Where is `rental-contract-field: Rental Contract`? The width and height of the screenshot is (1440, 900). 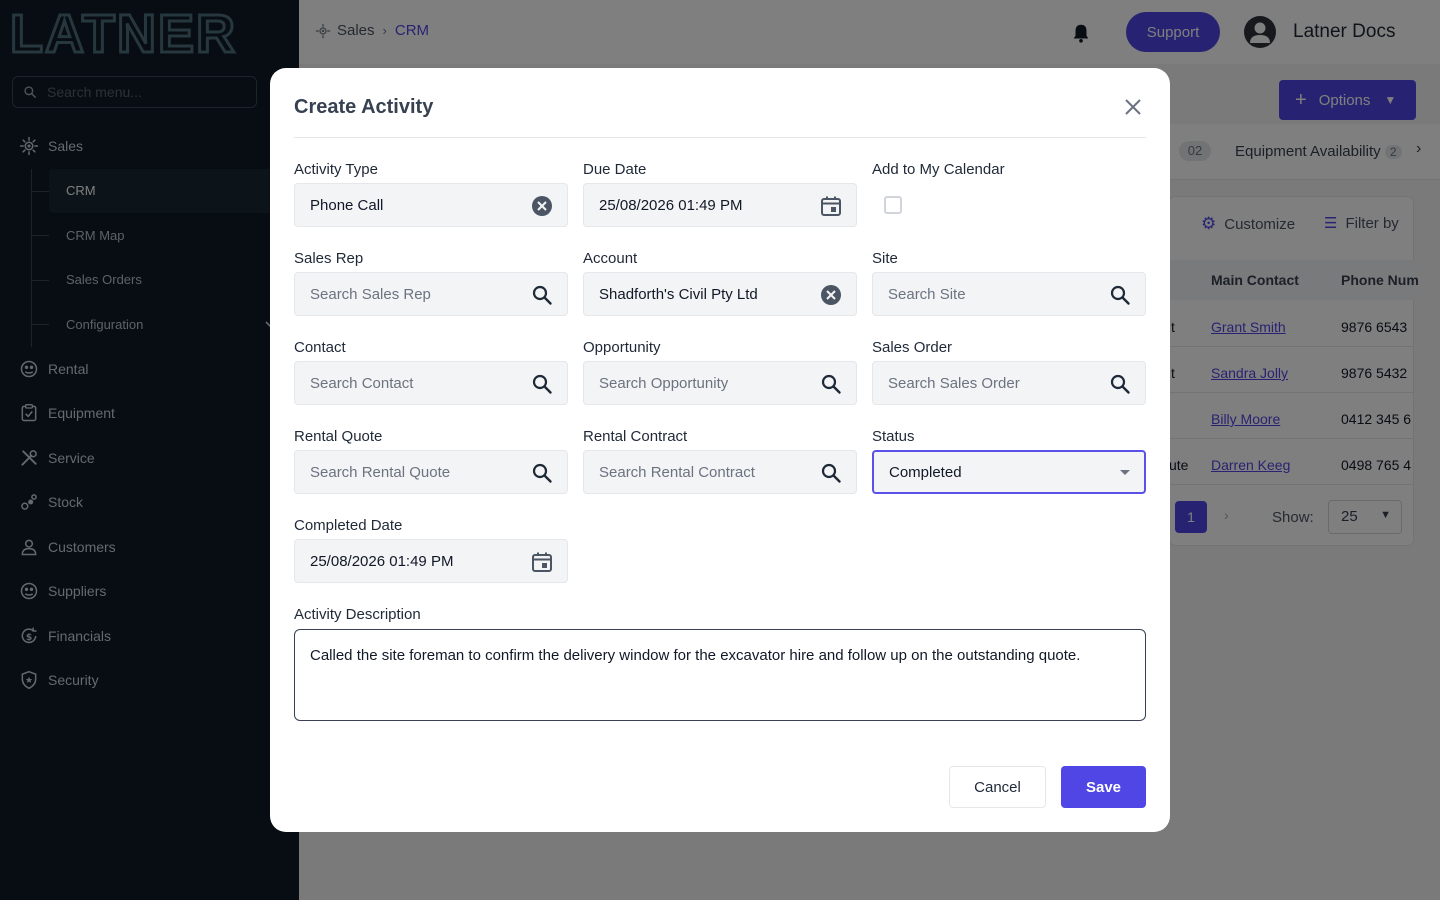
rental-contract-field: Rental Contract is located at coordinates (720, 461).